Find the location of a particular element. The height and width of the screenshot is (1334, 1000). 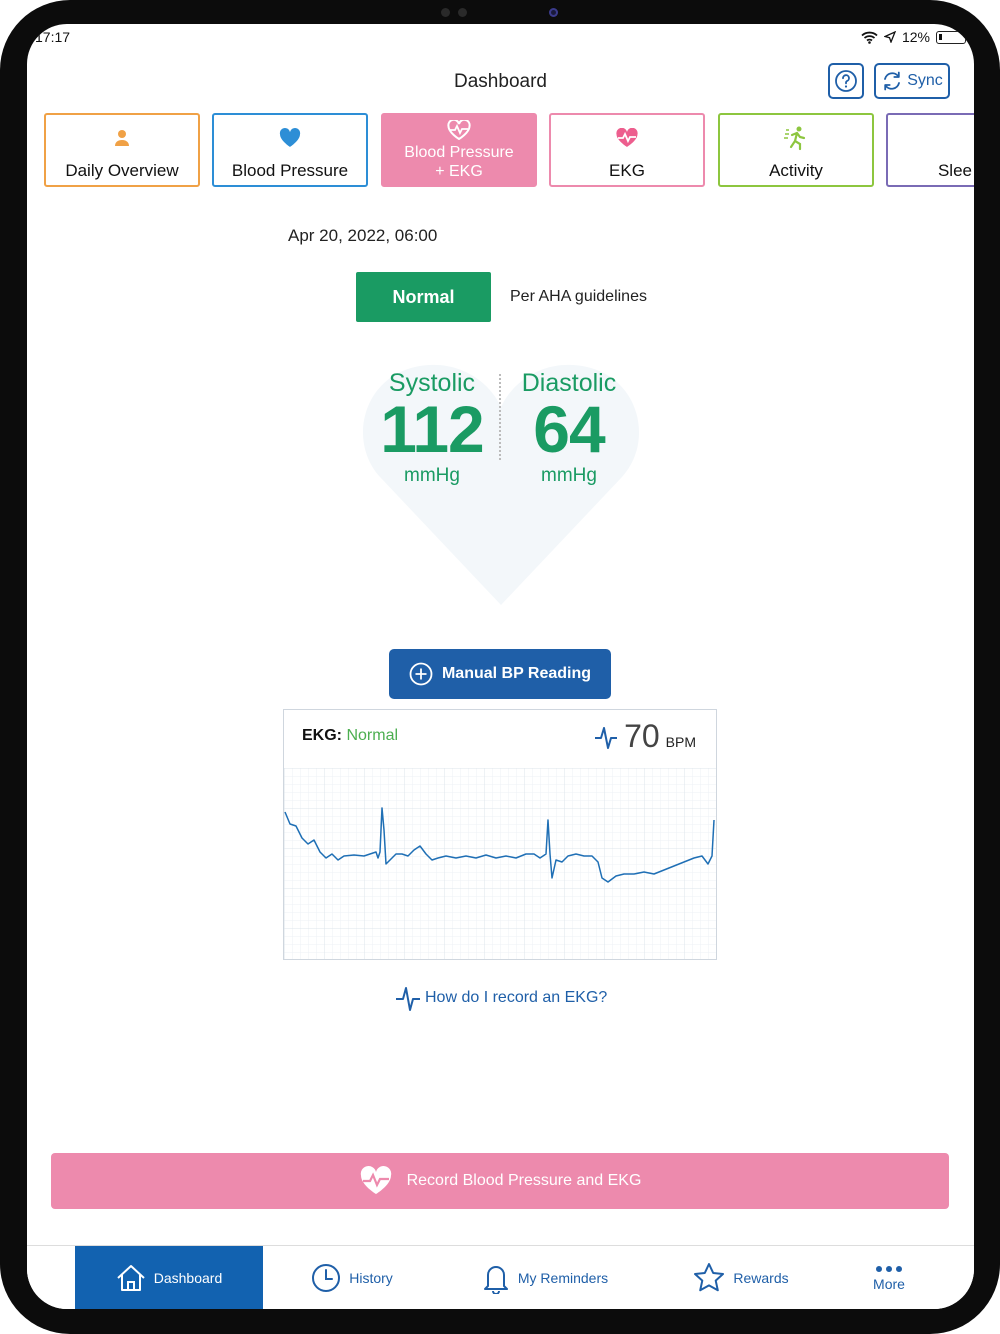

guideline-text: Per AHA guidelines is located at coordinates (578, 296).